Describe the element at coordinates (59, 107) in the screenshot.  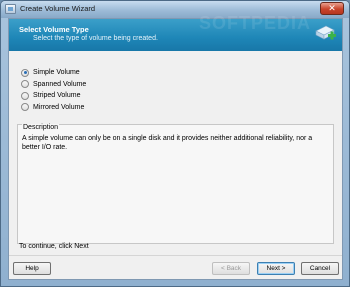
I see `option-label: Mirrored Volume` at that location.